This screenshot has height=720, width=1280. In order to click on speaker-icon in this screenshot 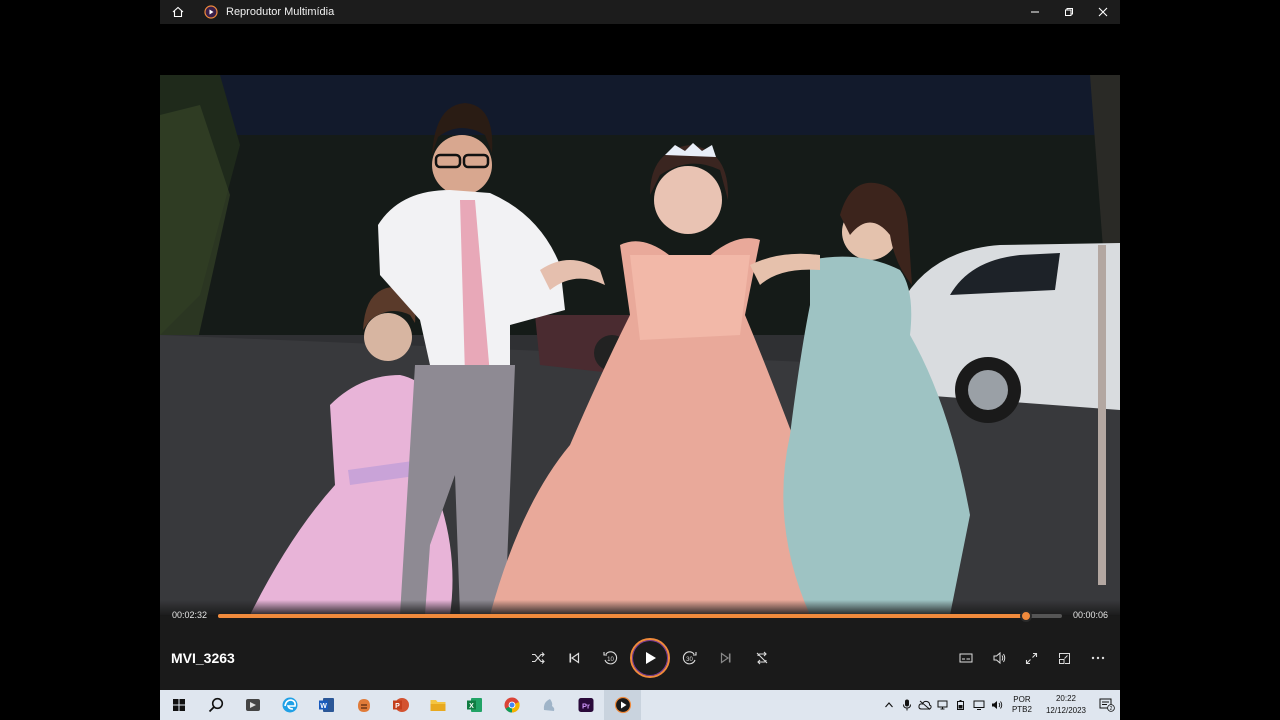, I will do `click(997, 705)`.